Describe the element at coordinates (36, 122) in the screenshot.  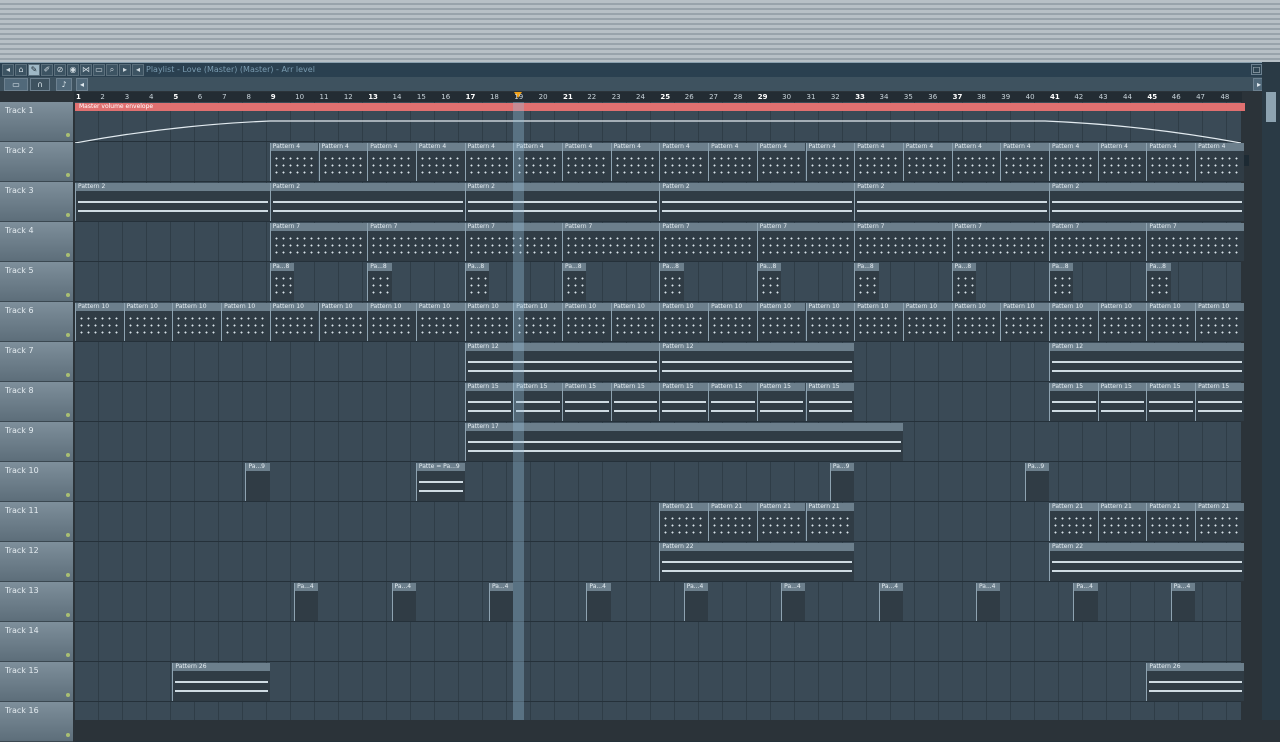
I see `track-header: Track 1` at that location.